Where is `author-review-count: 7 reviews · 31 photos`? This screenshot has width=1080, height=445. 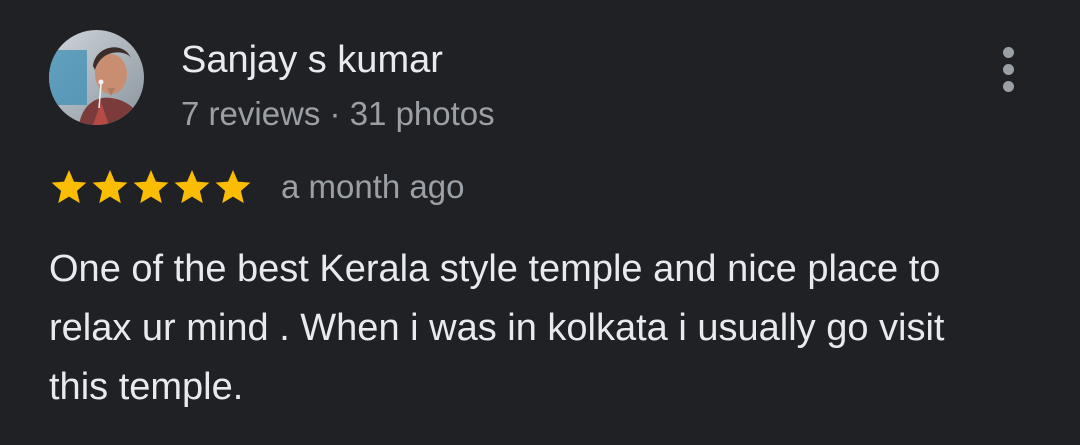 author-review-count: 7 reviews · 31 photos is located at coordinates (338, 114).